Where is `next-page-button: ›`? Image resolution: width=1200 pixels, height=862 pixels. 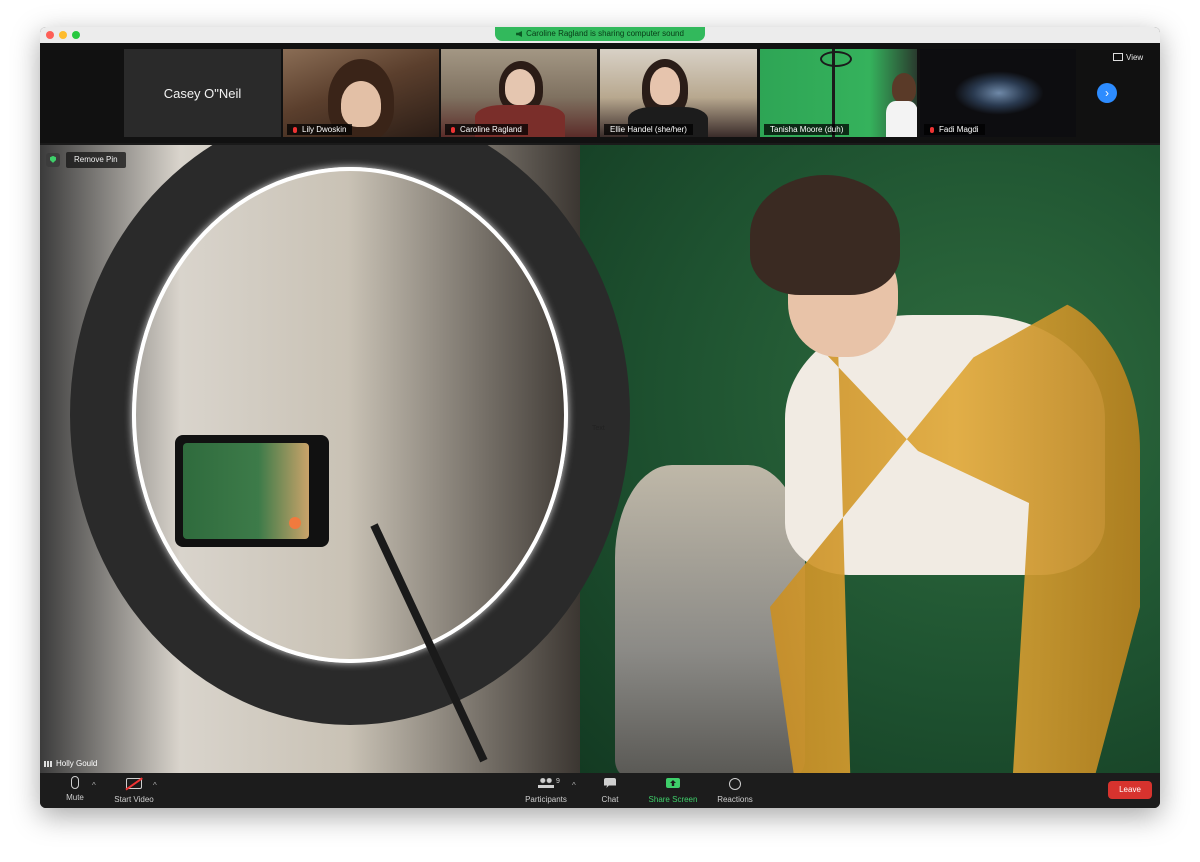
next-page-button: › is located at coordinates (1107, 93).